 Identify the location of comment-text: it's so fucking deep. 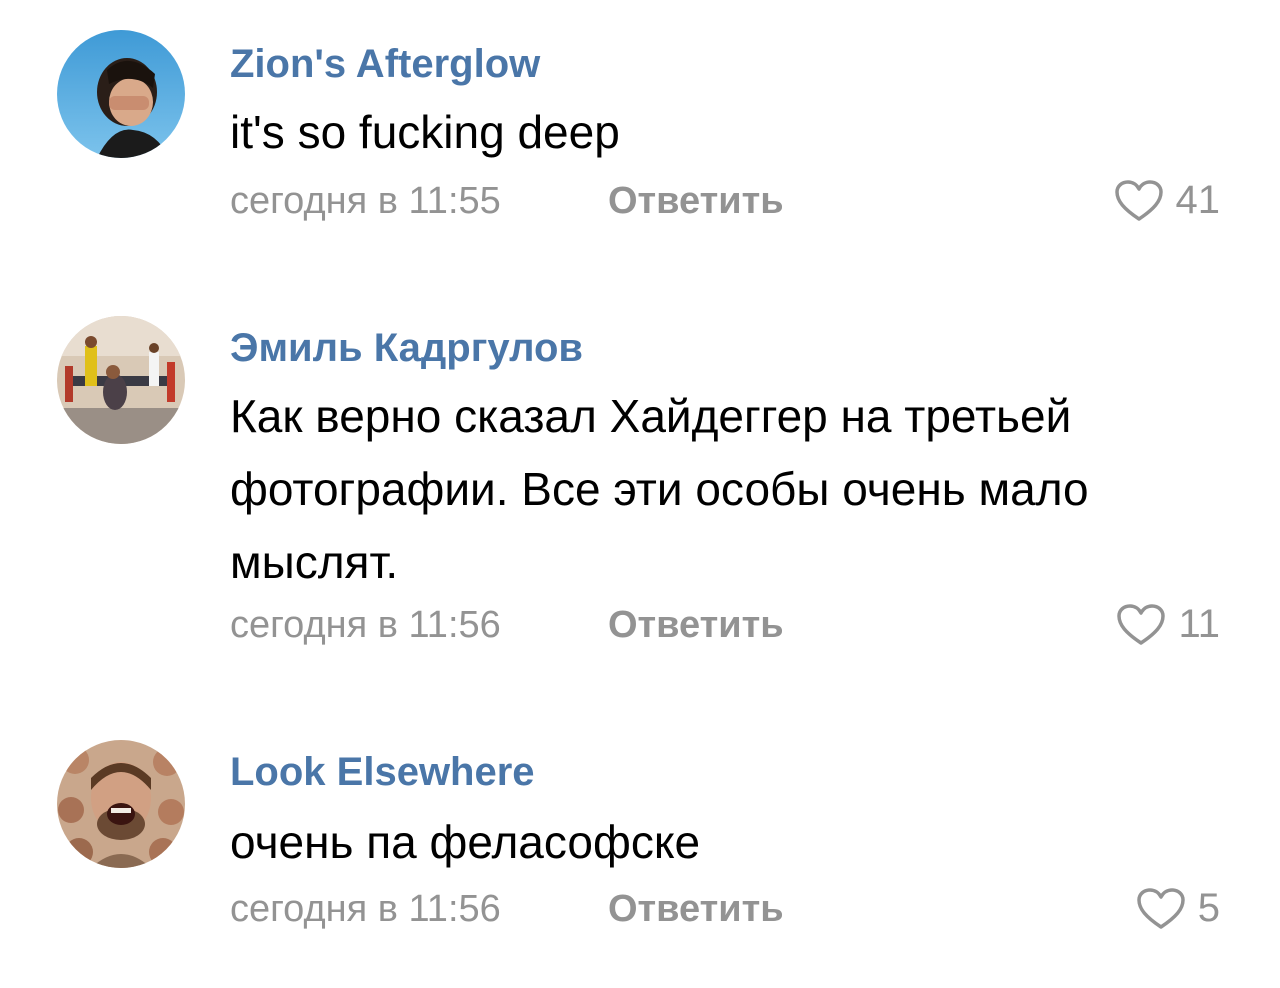
(425, 132).